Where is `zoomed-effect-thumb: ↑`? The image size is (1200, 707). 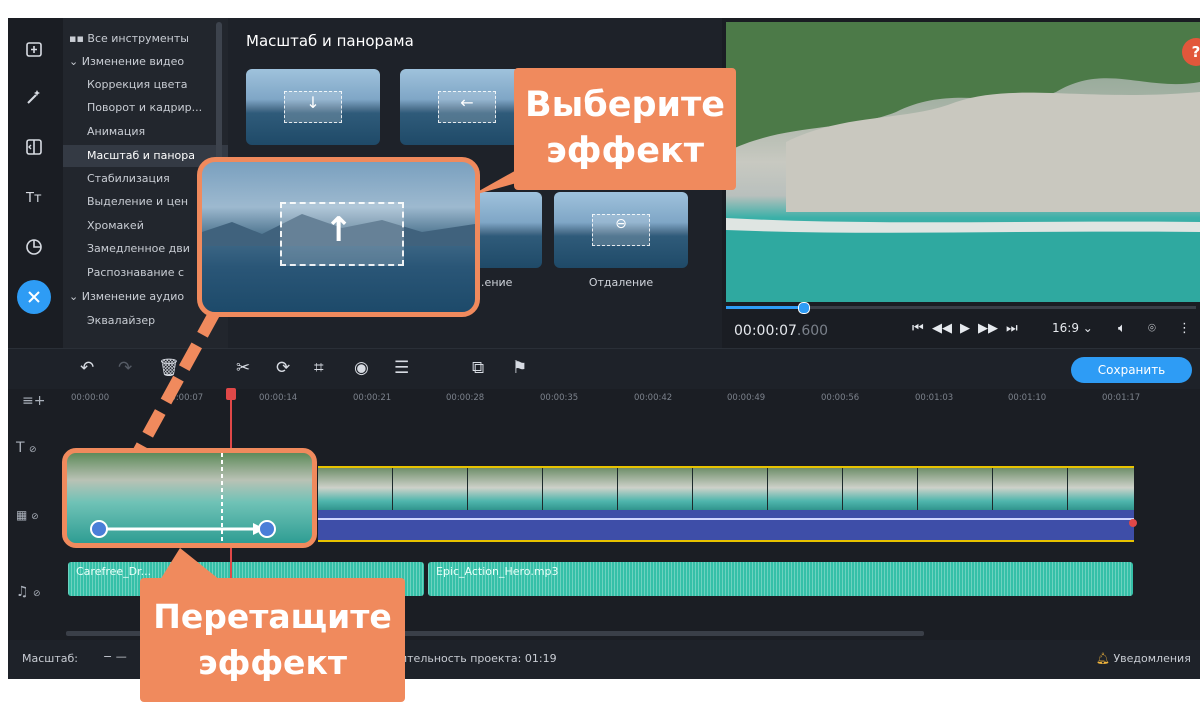
zoomed-effect-thumb: ↑ is located at coordinates (338, 237).